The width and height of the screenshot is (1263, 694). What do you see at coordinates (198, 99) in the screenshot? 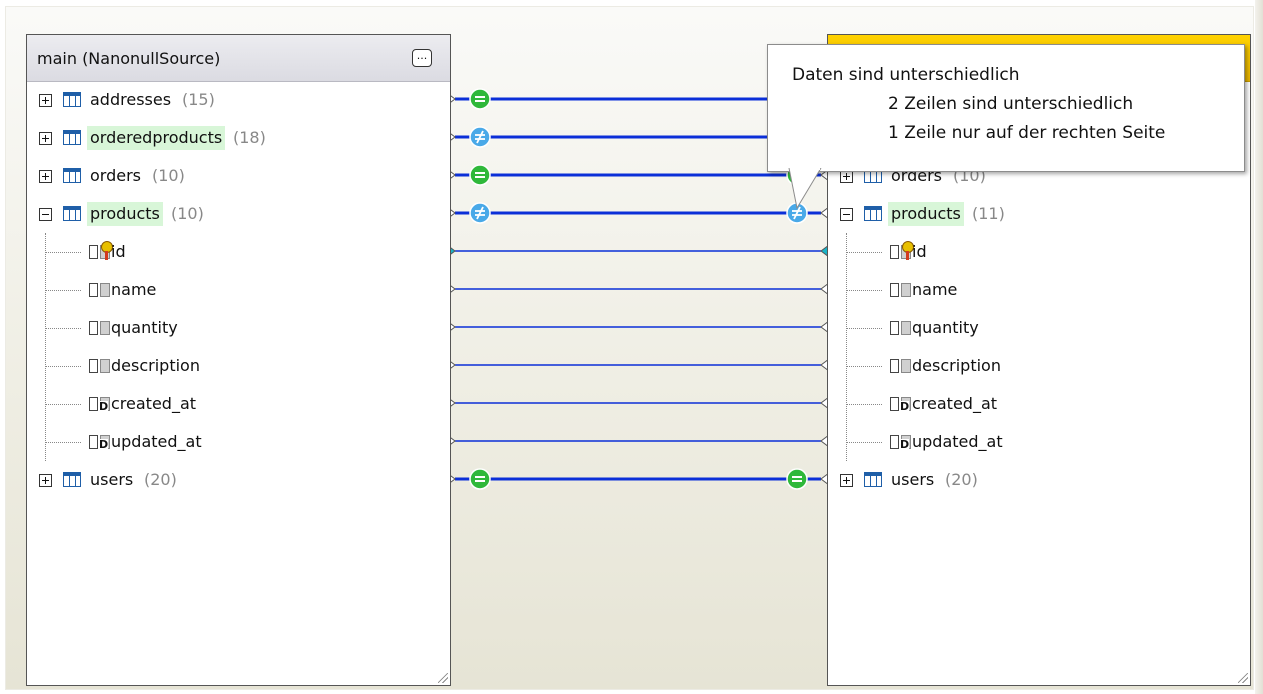
I see `table-row-count-addresses: (15)` at bounding box center [198, 99].